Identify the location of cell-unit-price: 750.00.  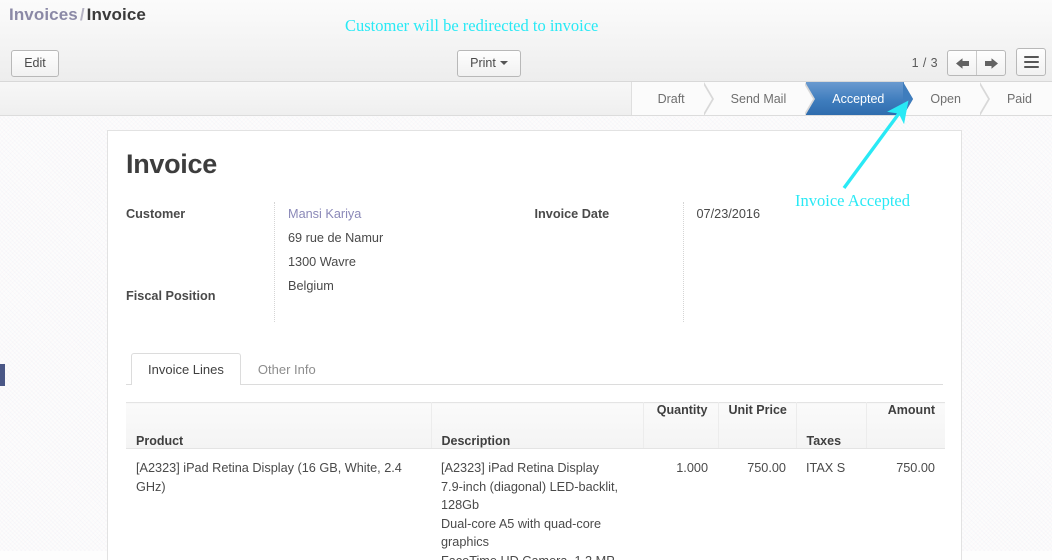
(757, 504).